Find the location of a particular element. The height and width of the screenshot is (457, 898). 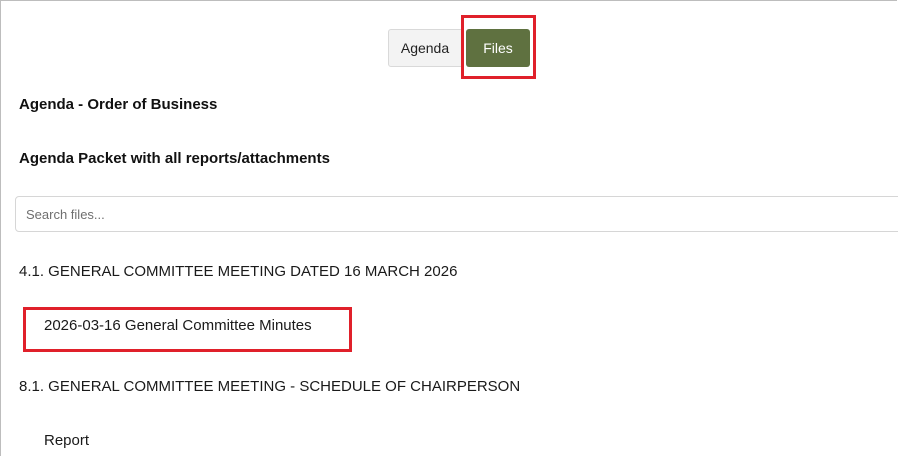

agenda-order-of-business-link: Agenda - Order of Business is located at coordinates (118, 104).